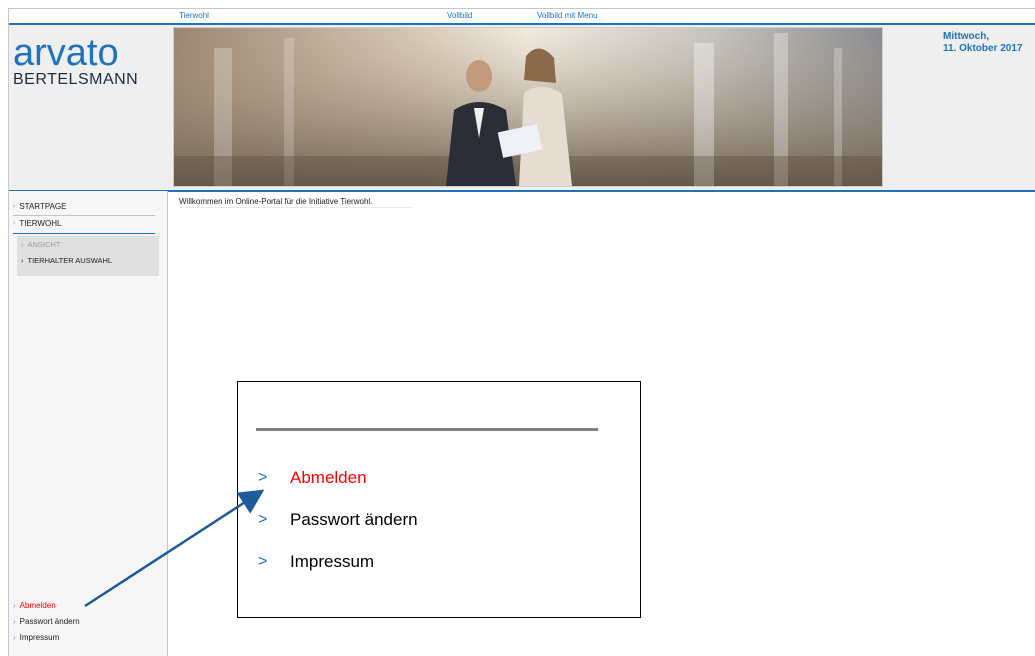 This screenshot has width=1035, height=656. I want to click on sidebar-subitem-ansicht: › ANSICHT, so click(40, 244).